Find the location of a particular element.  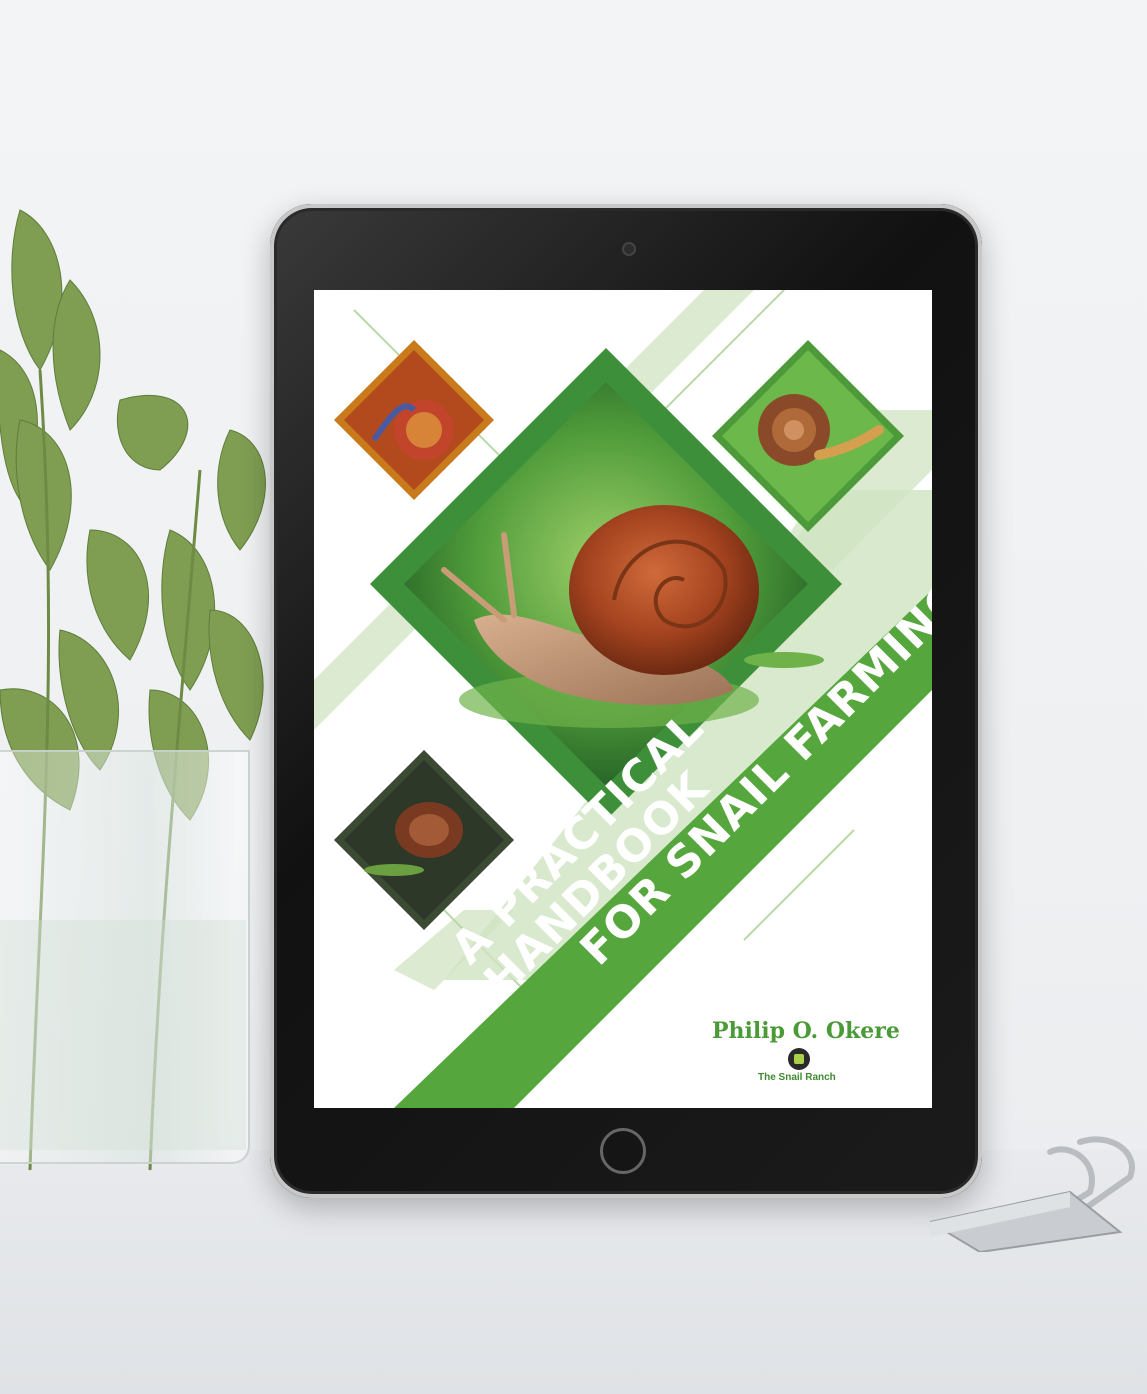

camera-icon is located at coordinates (629, 249).